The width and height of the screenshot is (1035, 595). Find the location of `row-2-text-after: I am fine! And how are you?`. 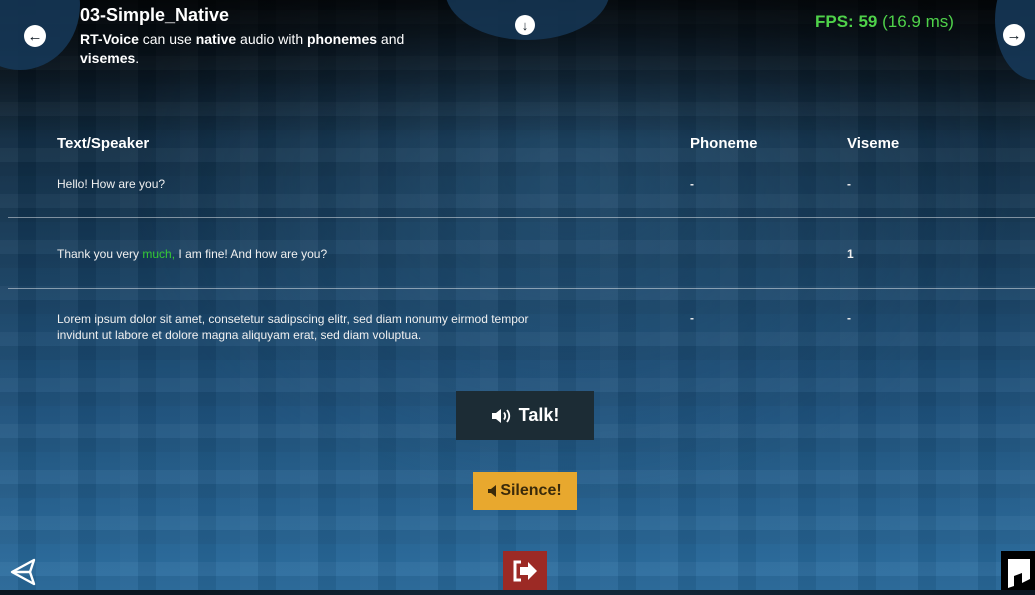

row-2-text-after: I am fine! And how are you? is located at coordinates (251, 254).